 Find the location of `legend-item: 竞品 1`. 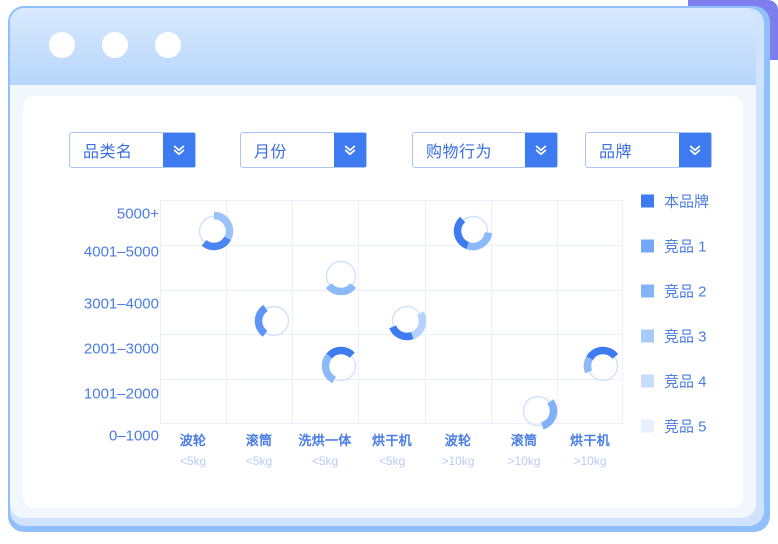

legend-item: 竞品 1 is located at coordinates (674, 246).